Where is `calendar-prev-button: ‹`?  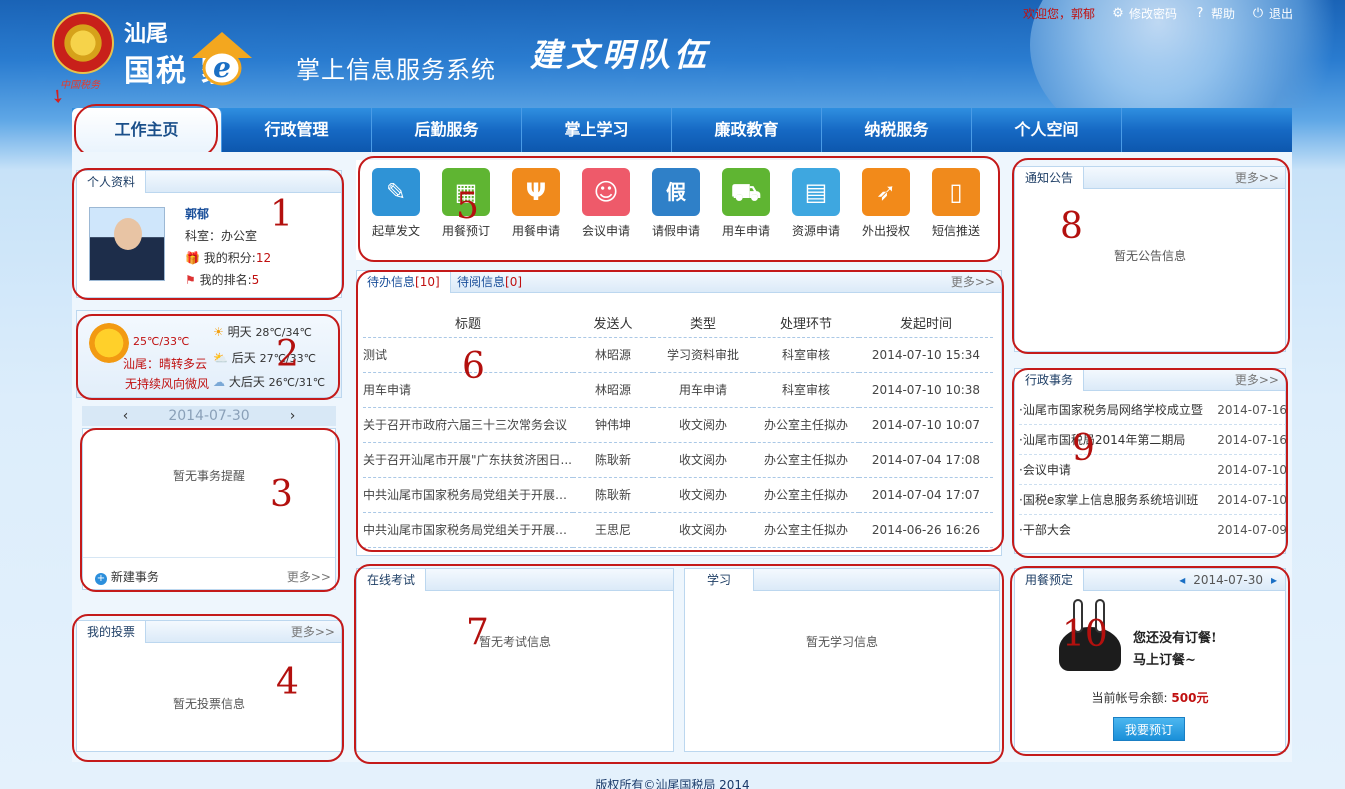
calendar-prev-button: ‹ is located at coordinates (126, 416).